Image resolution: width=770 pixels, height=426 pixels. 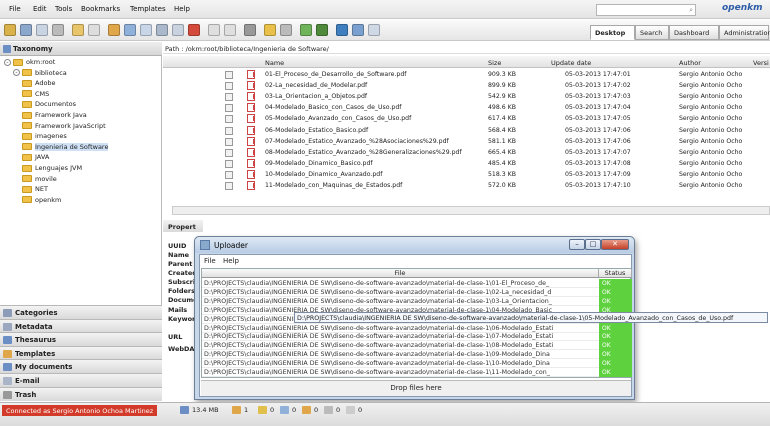 I want to click on accordion-thesaurus: Thesaurus, so click(x=81, y=339).